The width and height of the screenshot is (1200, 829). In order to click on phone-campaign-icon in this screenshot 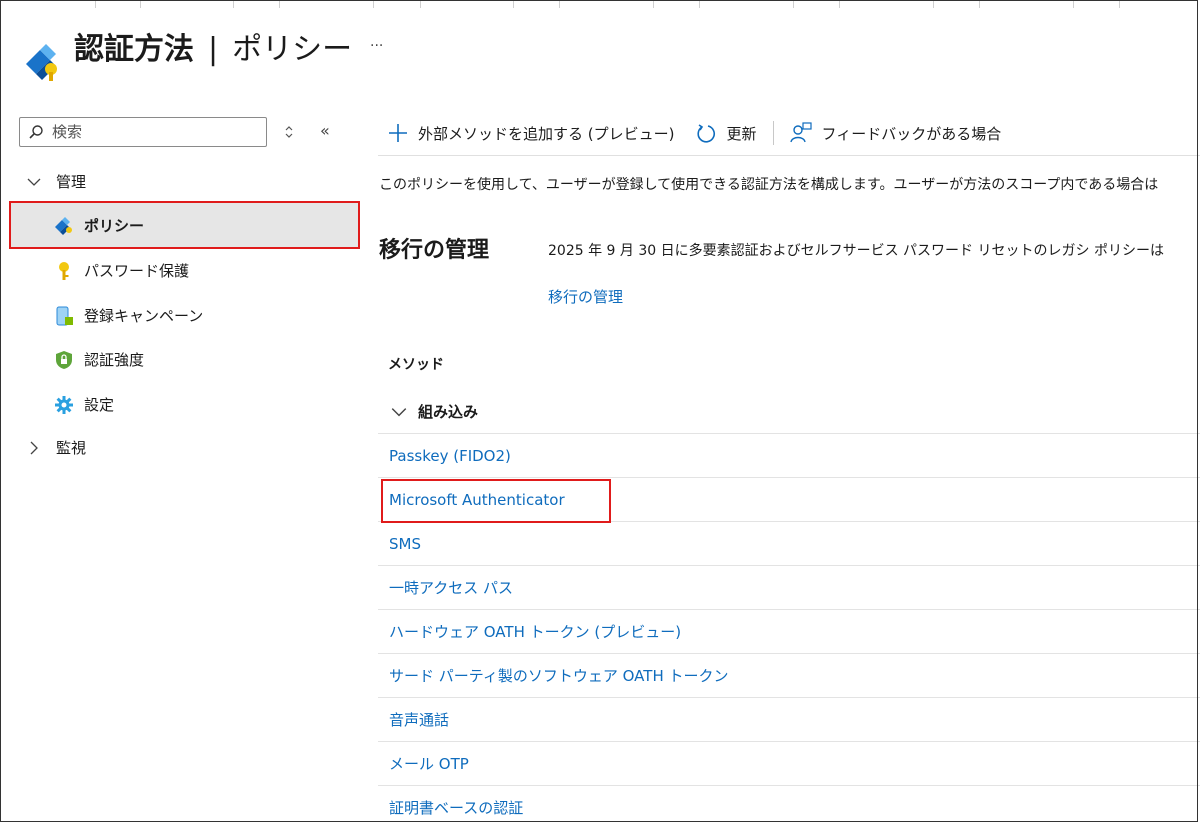, I will do `click(64, 315)`.